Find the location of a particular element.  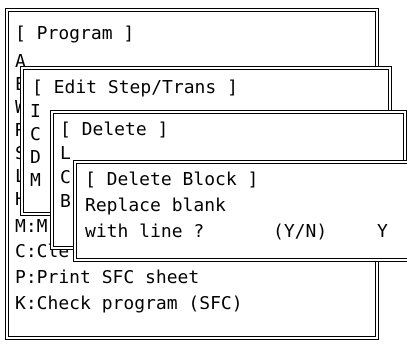

delete-letter-b: B is located at coordinates (65, 202).